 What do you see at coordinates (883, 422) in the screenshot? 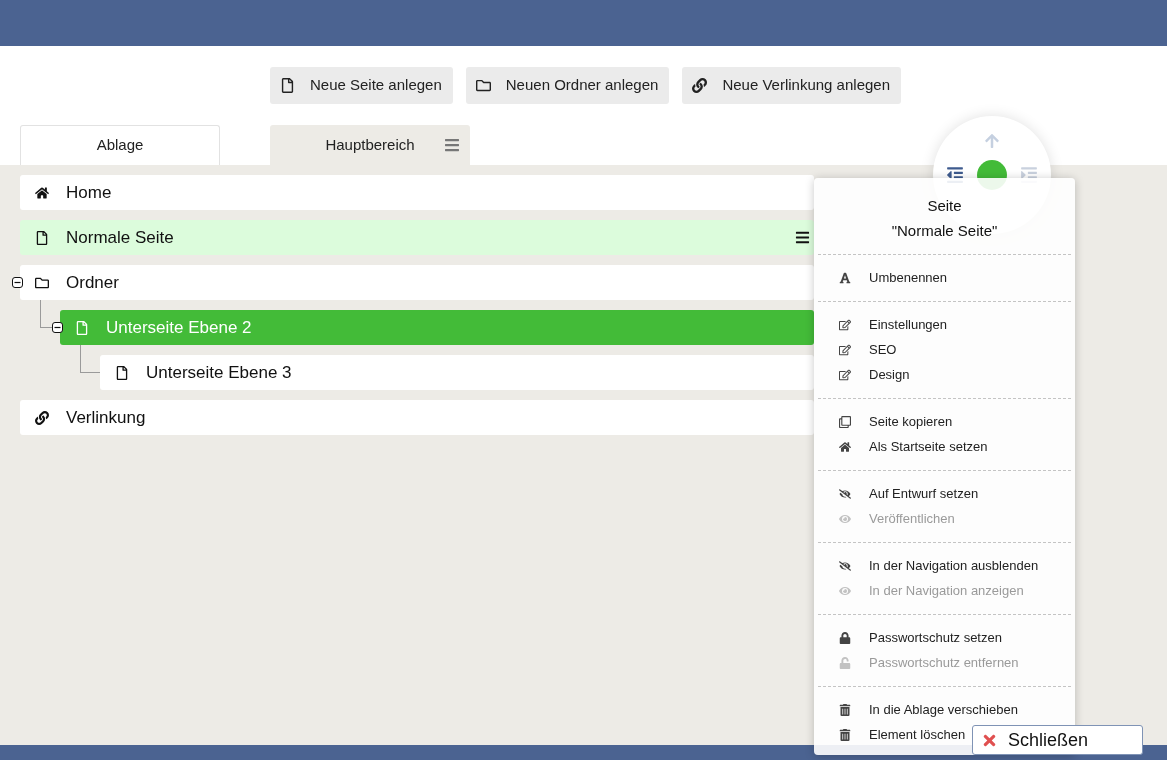
I see `menu-item: Seite kopieren` at bounding box center [883, 422].